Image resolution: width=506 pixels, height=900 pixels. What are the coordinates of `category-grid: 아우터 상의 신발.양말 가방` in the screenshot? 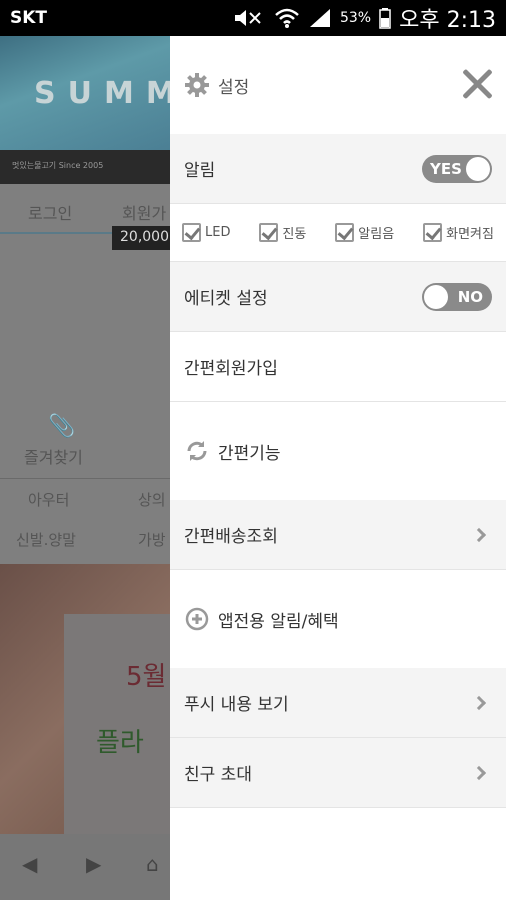 It's located at (85, 521).